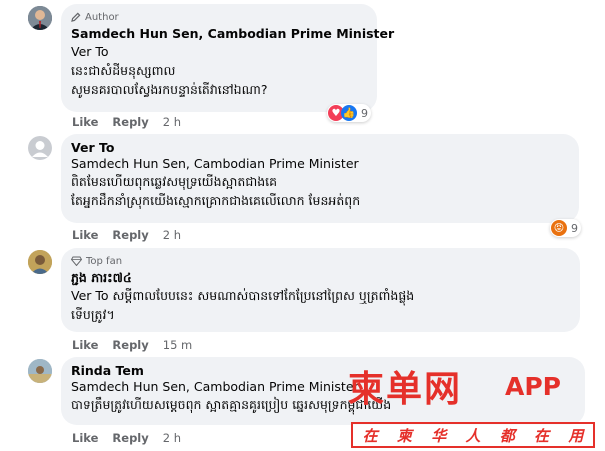  What do you see at coordinates (101, 278) in the screenshot?
I see `author-name: ភ្ជង ភារះ៧៤` at bounding box center [101, 278].